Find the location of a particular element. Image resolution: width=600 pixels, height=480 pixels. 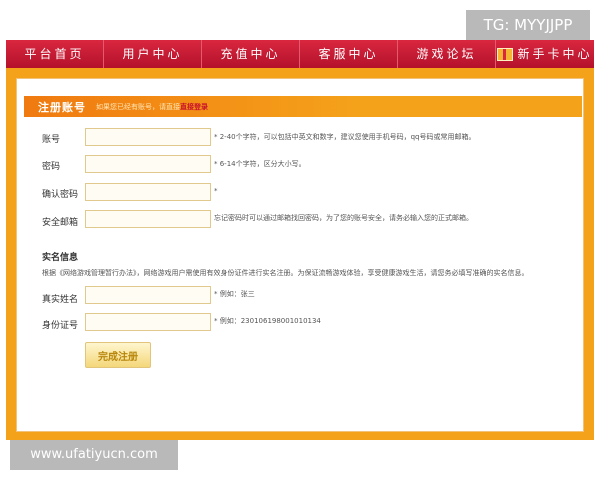

id-card-hint: * 例如：230106198001010134 is located at coordinates (267, 321).